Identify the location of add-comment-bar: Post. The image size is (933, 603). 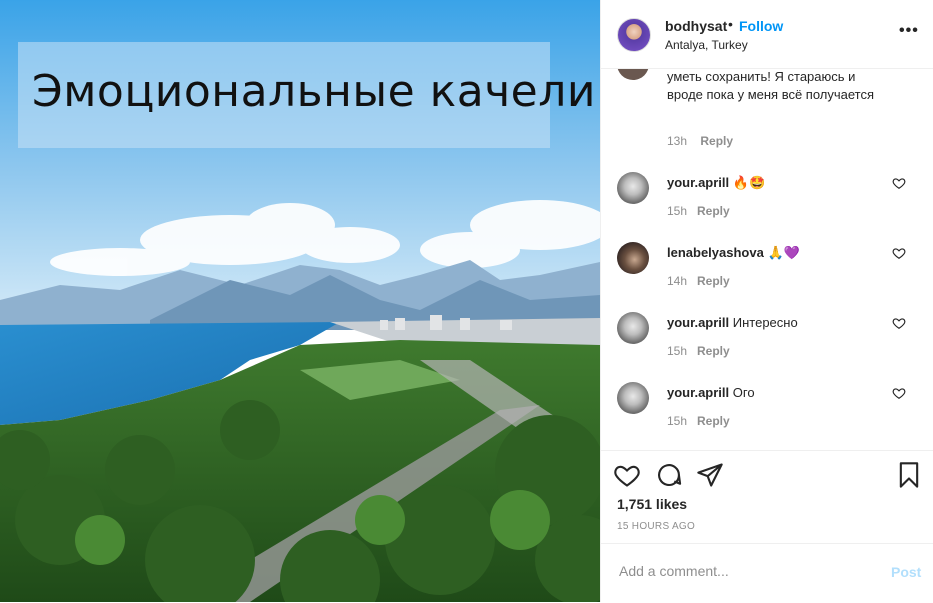
(767, 573).